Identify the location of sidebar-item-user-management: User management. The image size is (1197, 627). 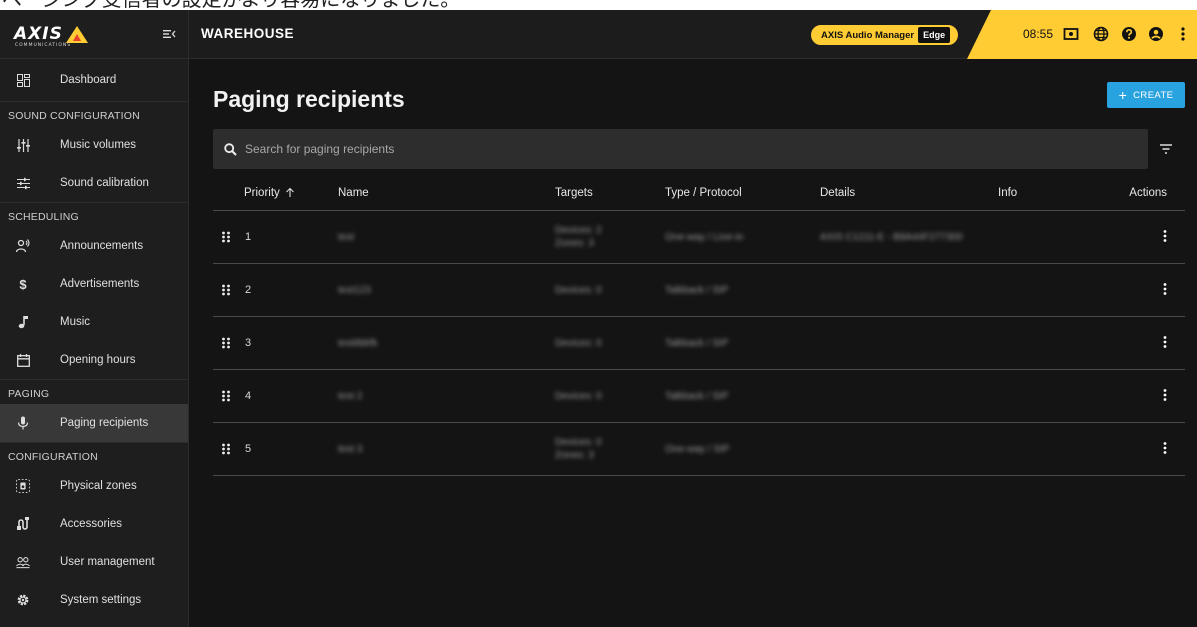
(94, 562).